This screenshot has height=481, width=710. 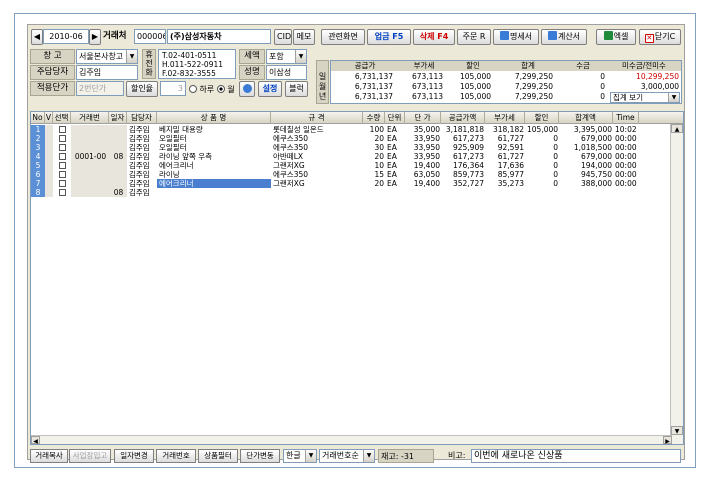 What do you see at coordinates (38, 129) in the screenshot?
I see `row-number: 1` at bounding box center [38, 129].